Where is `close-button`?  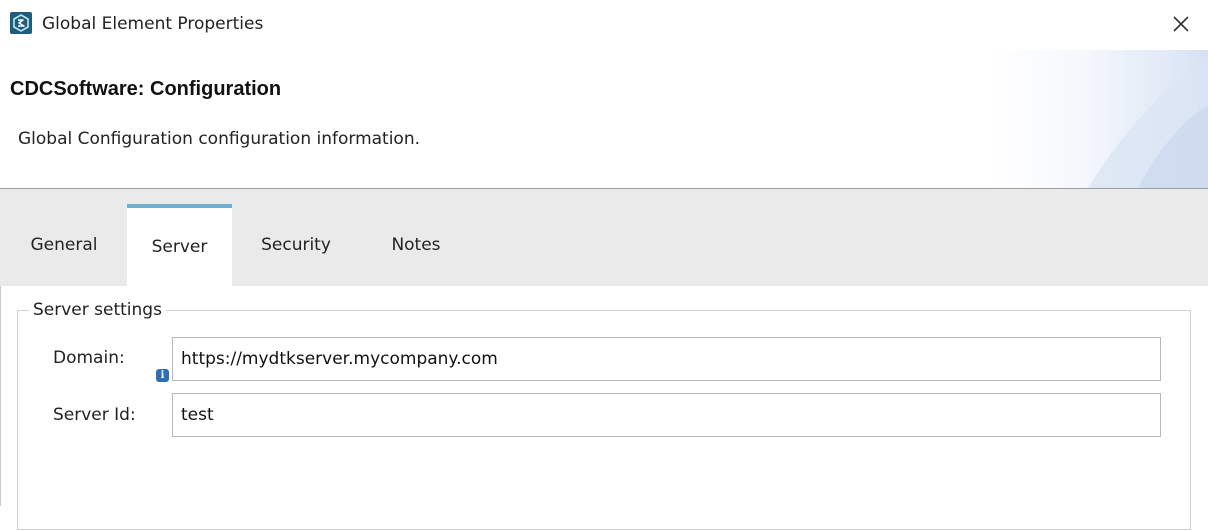
close-button is located at coordinates (1181, 24).